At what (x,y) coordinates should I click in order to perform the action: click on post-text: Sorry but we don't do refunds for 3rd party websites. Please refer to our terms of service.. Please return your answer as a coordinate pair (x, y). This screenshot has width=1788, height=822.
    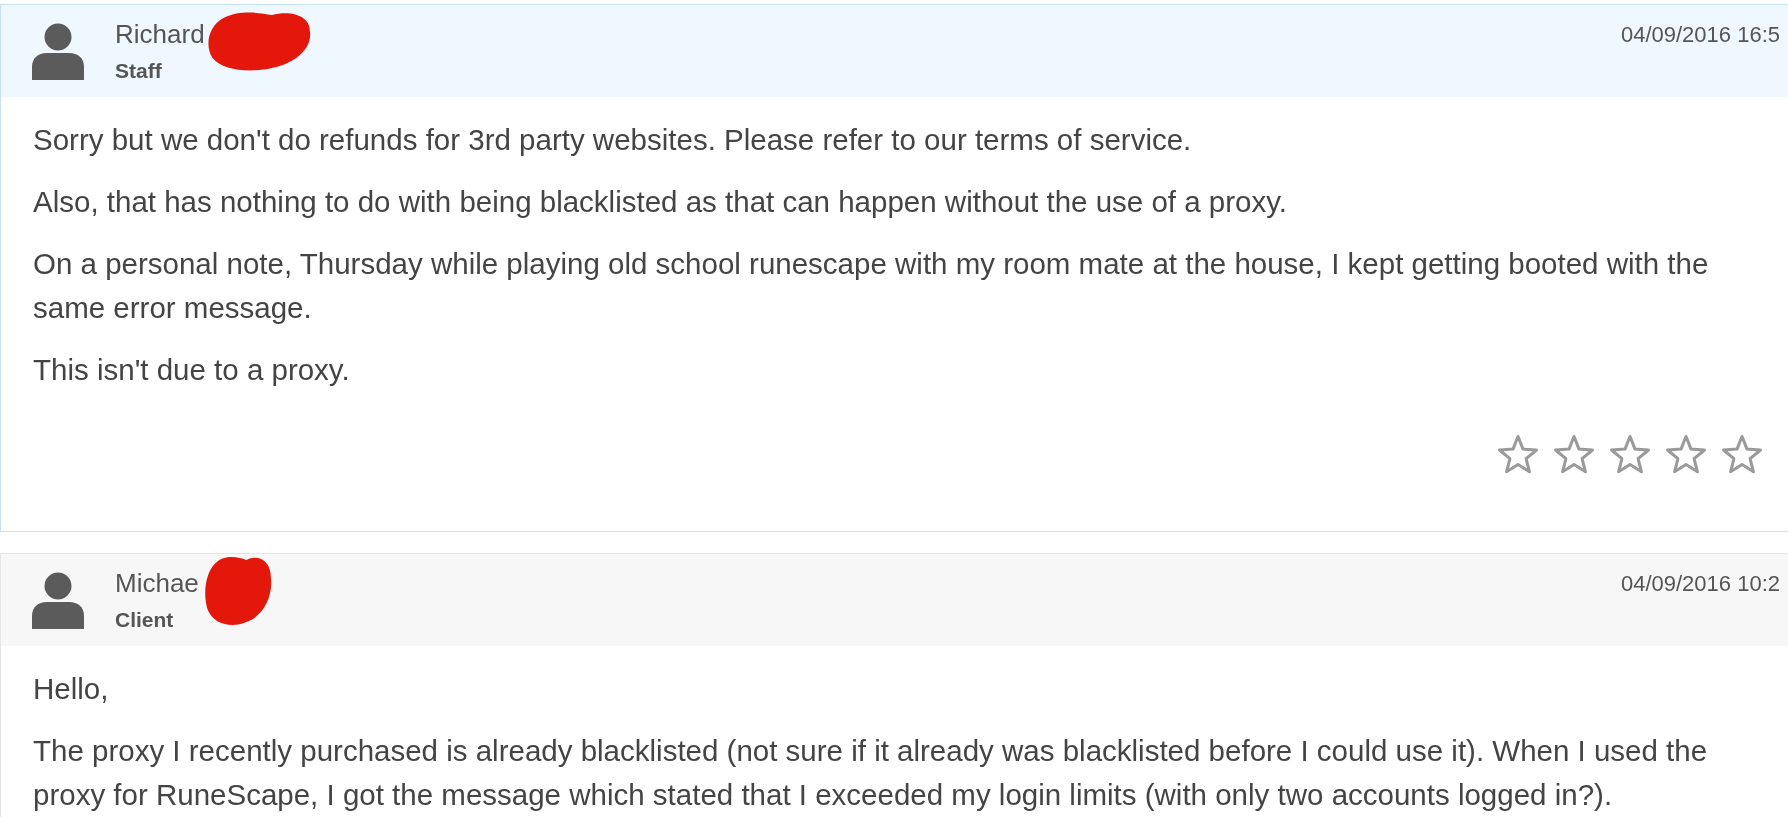
    Looking at the image, I should click on (613, 140).